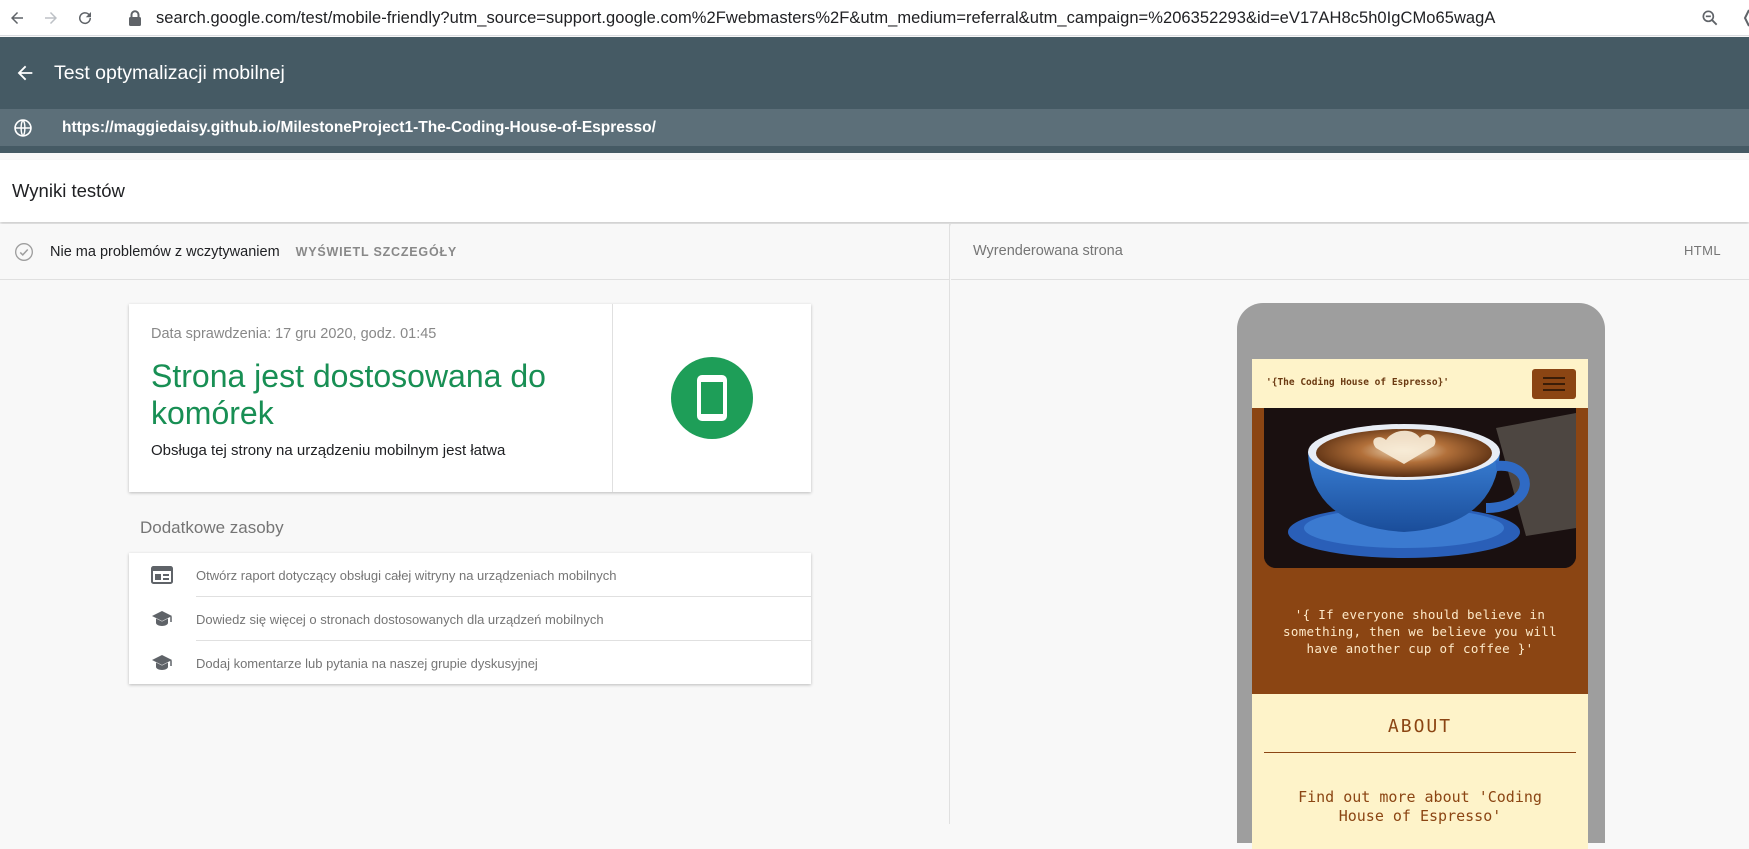  I want to click on back-arrow-icon, so click(25, 73).